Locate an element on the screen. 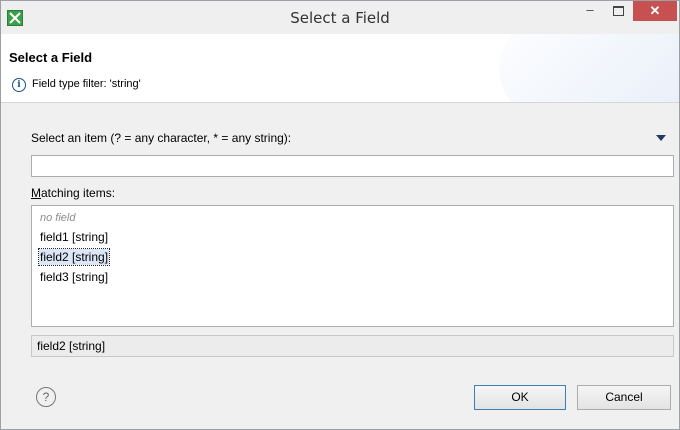 This screenshot has width=680, height=430. help-icon: ? is located at coordinates (46, 397).